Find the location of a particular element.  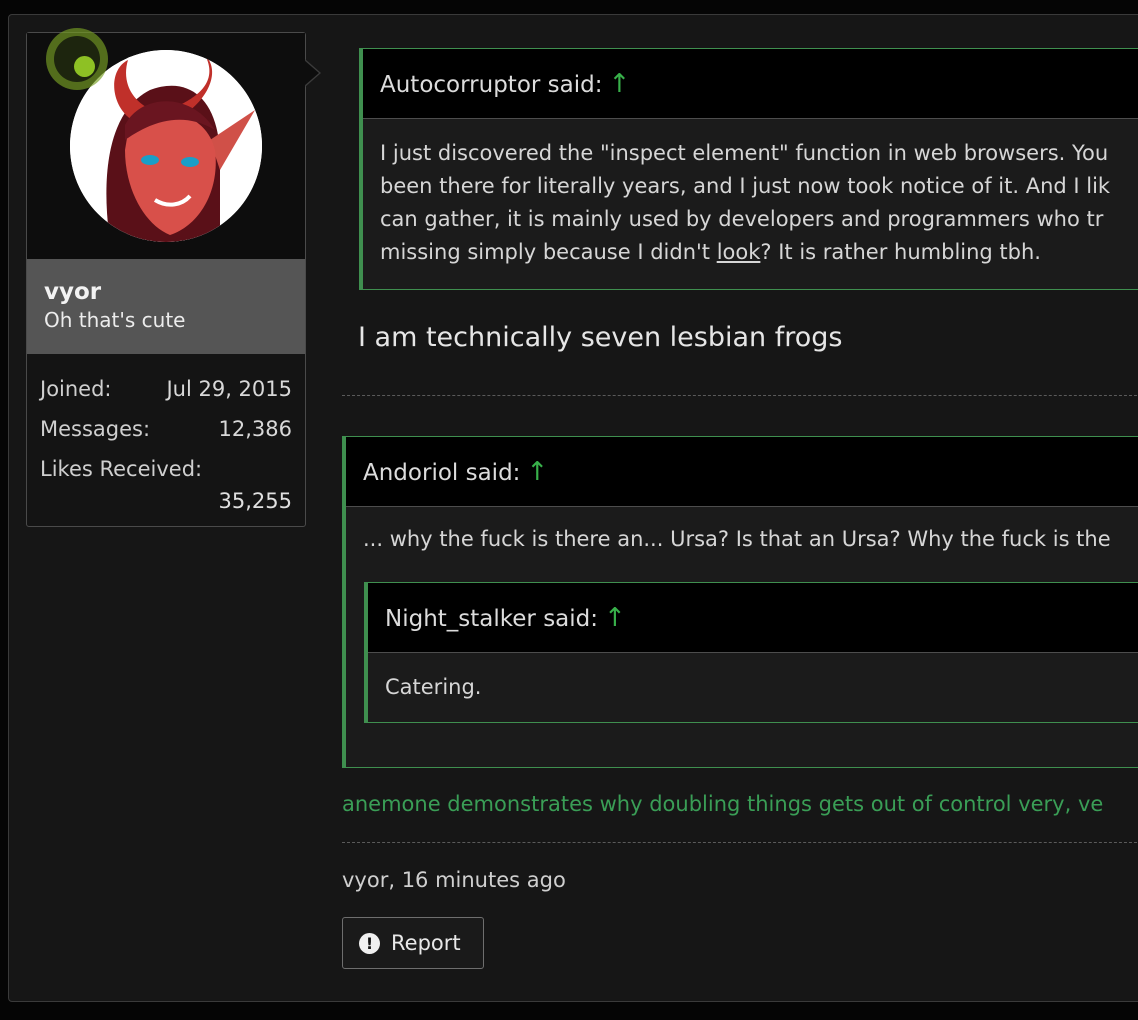

quote-text: ? It is rather humbling tbh. is located at coordinates (900, 252).